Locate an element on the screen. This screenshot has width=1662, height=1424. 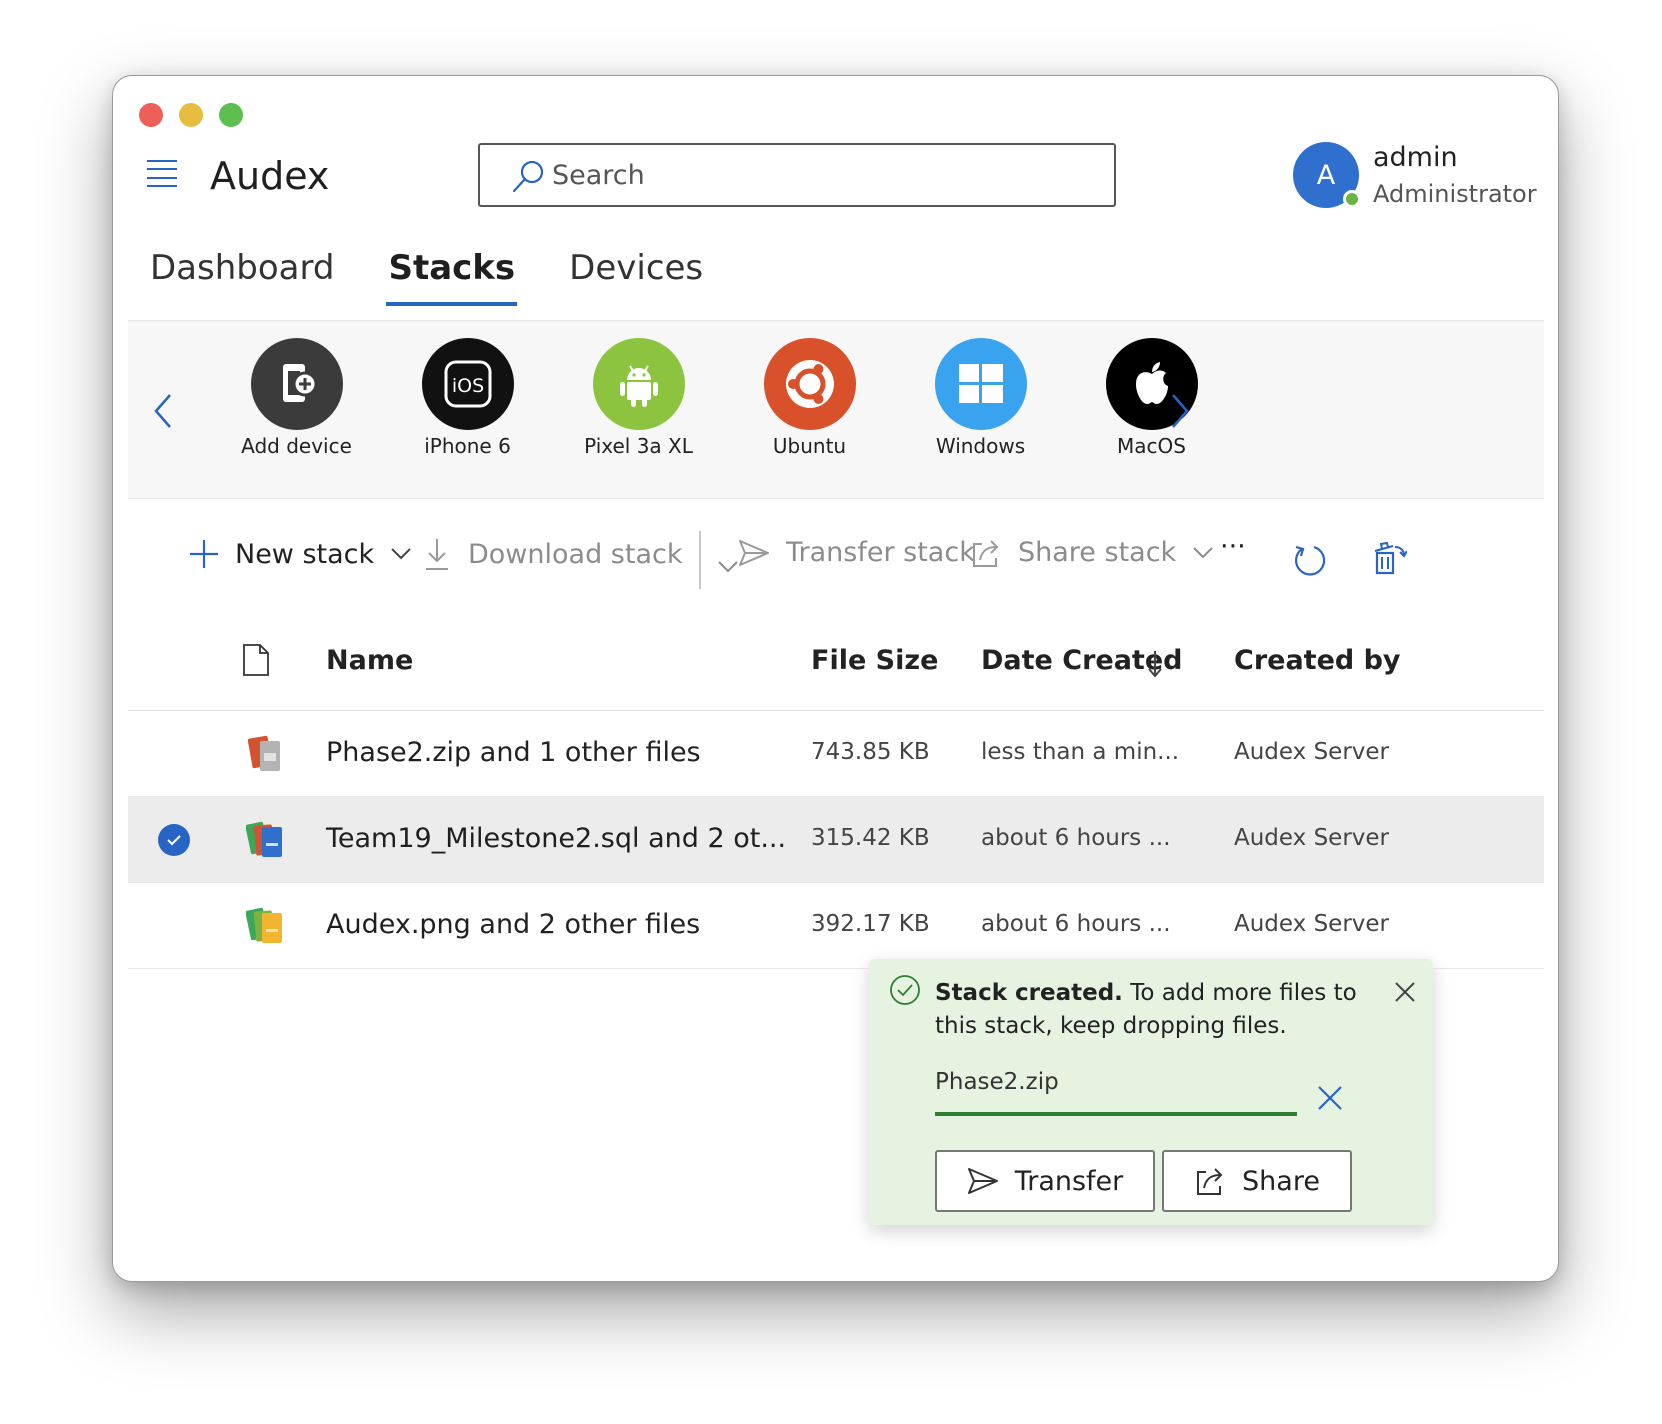
search-box is located at coordinates (797, 175).